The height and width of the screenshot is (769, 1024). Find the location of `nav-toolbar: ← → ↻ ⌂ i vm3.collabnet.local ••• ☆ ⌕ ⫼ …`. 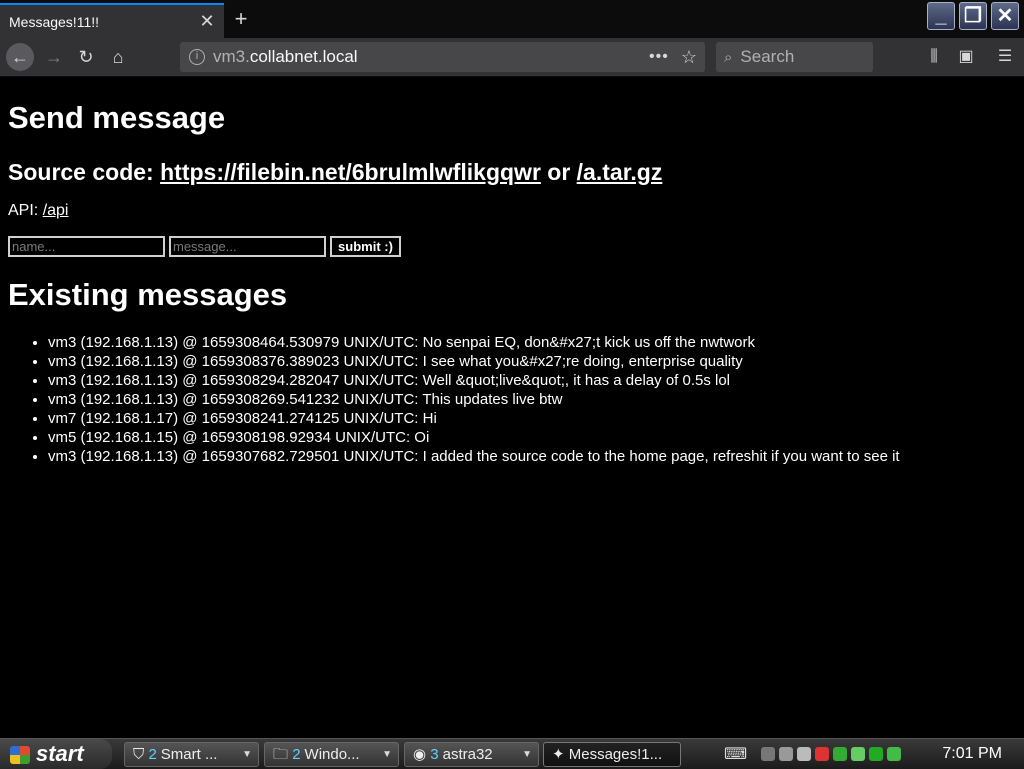

nav-toolbar: ← → ↻ ⌂ i vm3.collabnet.local ••• ☆ ⌕ ⫼ … is located at coordinates (512, 57).